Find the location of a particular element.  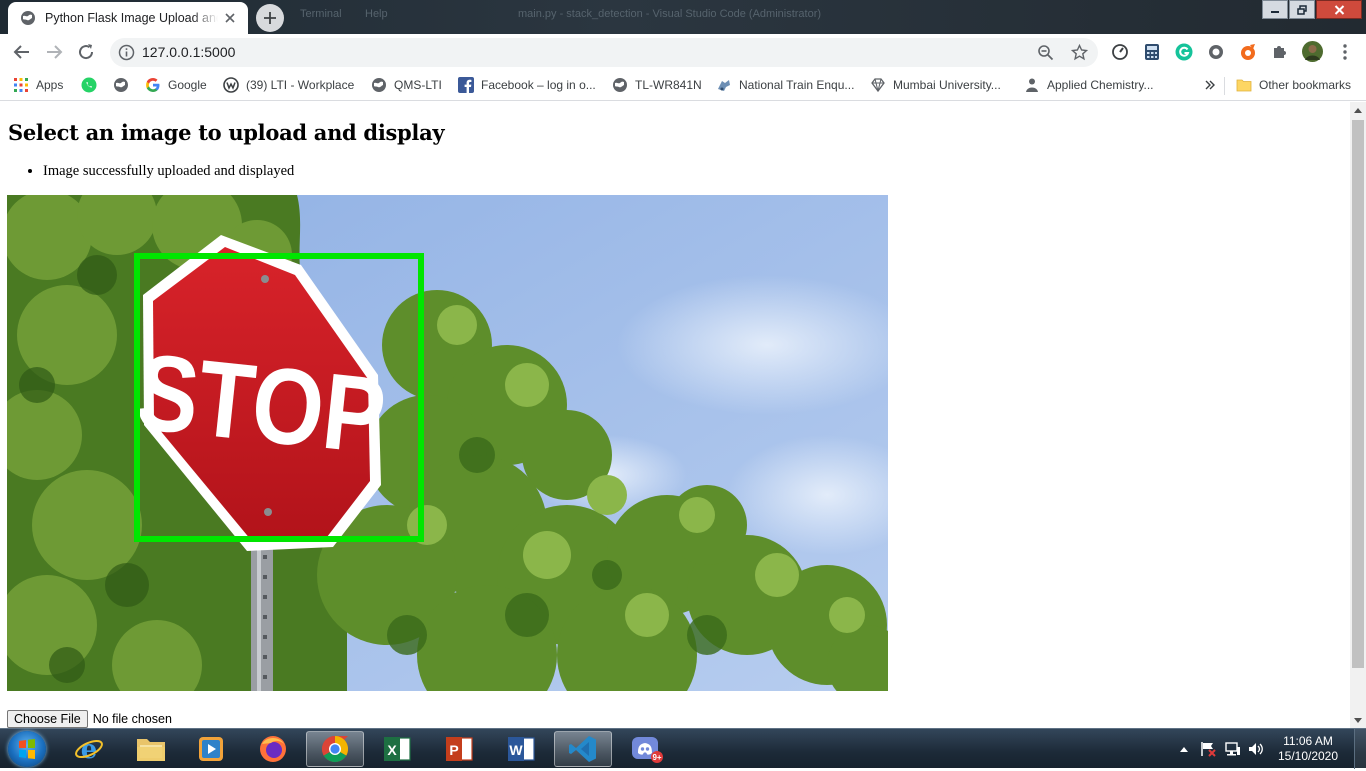

bookmark-other-bookmarks: Other bookmarks is located at coordinates (1293, 85).